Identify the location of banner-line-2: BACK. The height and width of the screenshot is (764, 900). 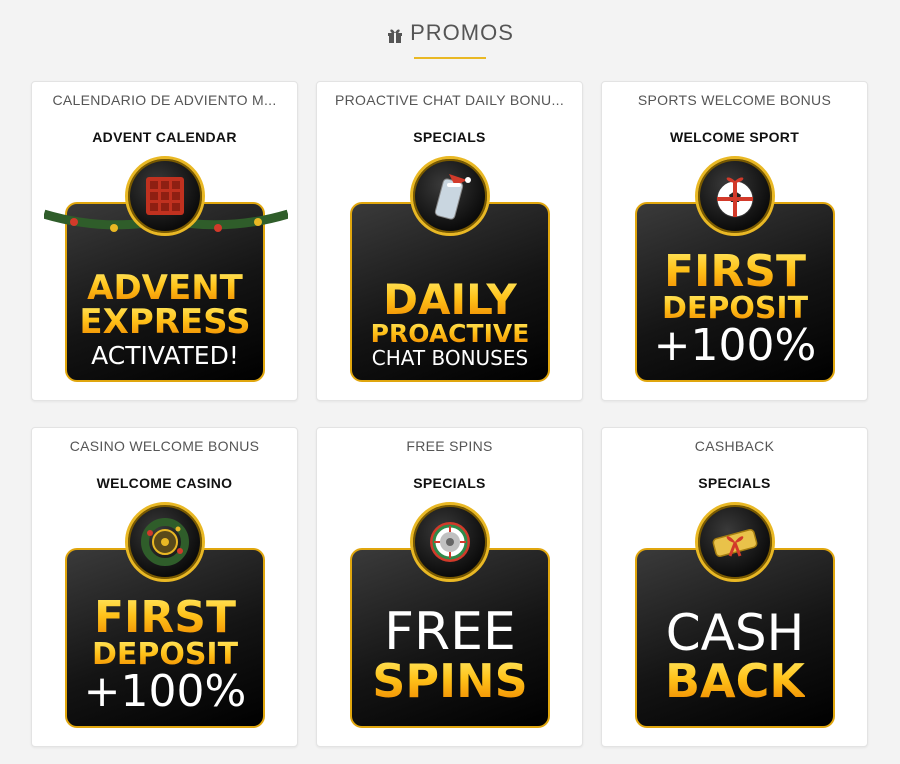
(735, 681).